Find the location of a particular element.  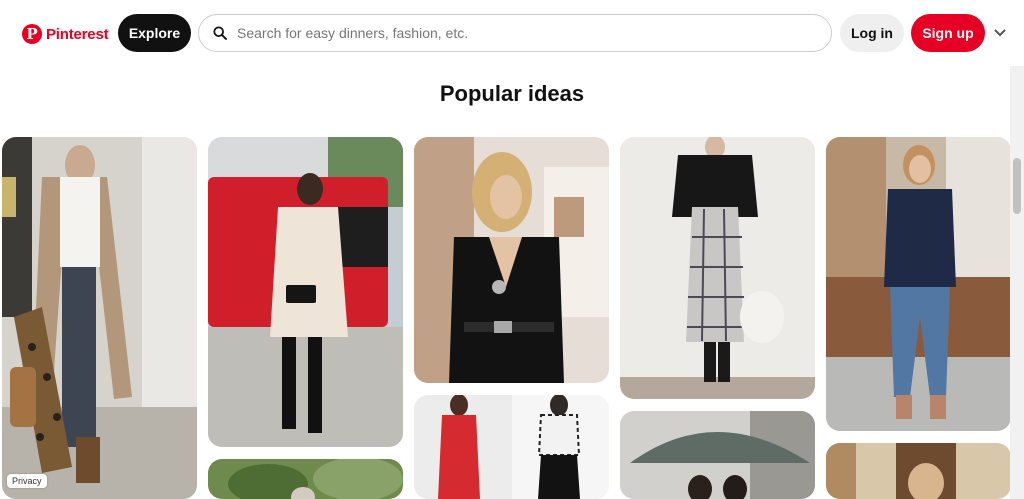

pin-ripped-jeans-outfit is located at coordinates (918, 284).